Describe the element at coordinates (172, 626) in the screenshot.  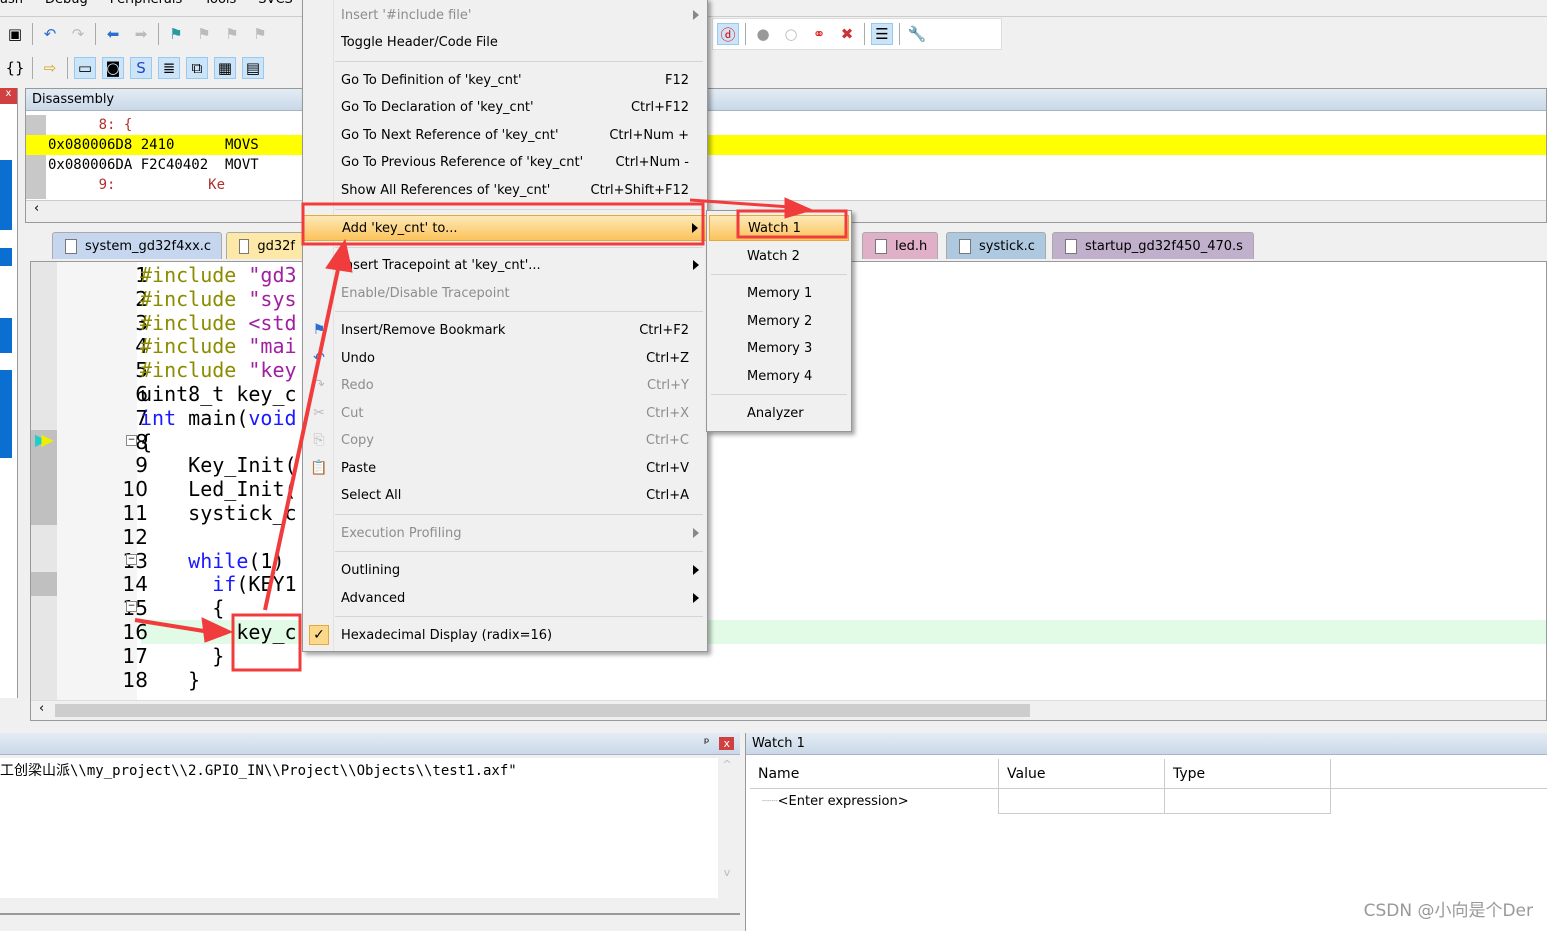
I see `arrow-to-variable` at that location.